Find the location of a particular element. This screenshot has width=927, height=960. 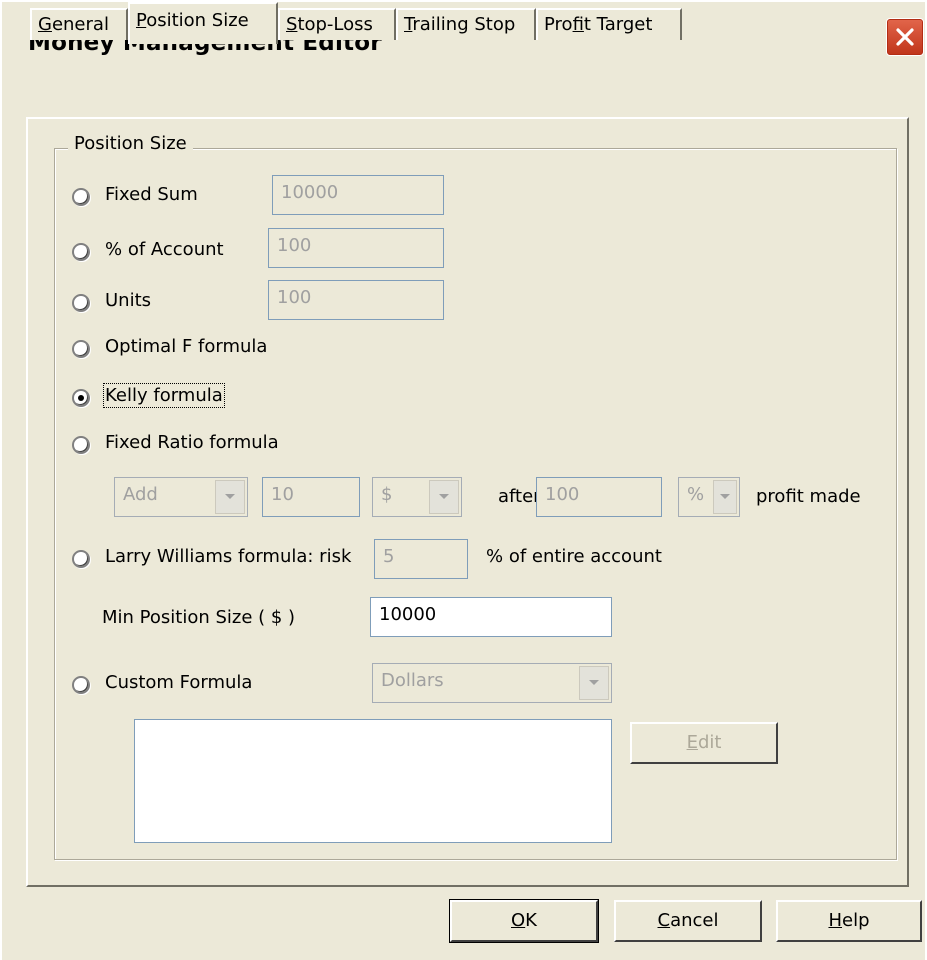

fixed-ratio-amount-input: 10 is located at coordinates (311, 497).